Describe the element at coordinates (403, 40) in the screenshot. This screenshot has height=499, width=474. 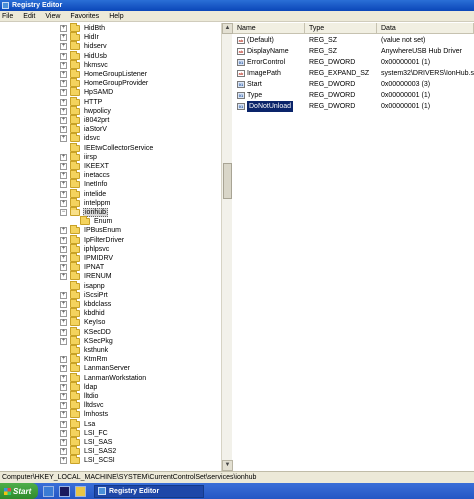
I see `value-data: (value not set)` at that location.